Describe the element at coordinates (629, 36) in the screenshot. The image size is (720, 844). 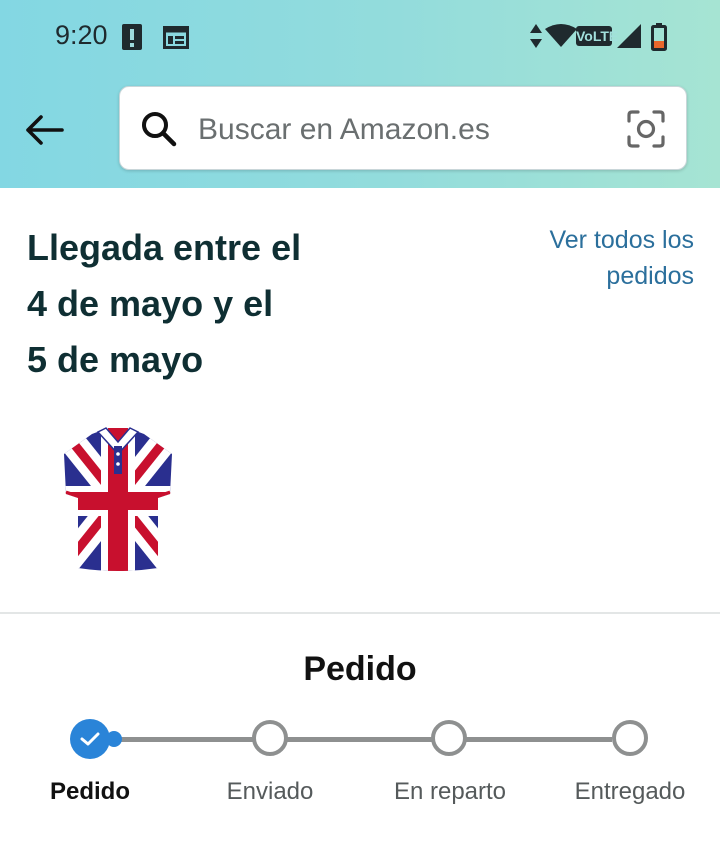
I see `signal-icon` at that location.